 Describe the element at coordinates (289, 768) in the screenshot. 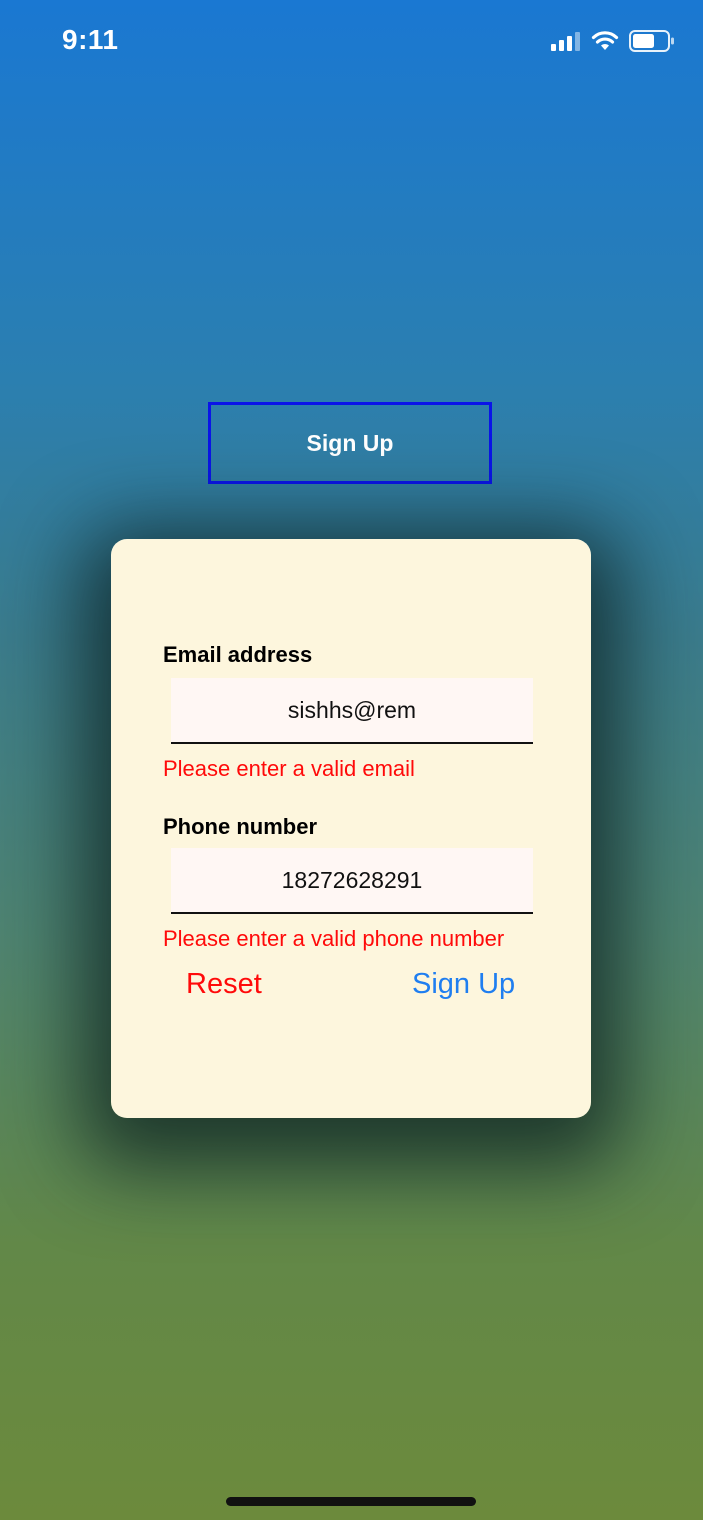

I see `email-error-message: Please enter a valid email` at that location.